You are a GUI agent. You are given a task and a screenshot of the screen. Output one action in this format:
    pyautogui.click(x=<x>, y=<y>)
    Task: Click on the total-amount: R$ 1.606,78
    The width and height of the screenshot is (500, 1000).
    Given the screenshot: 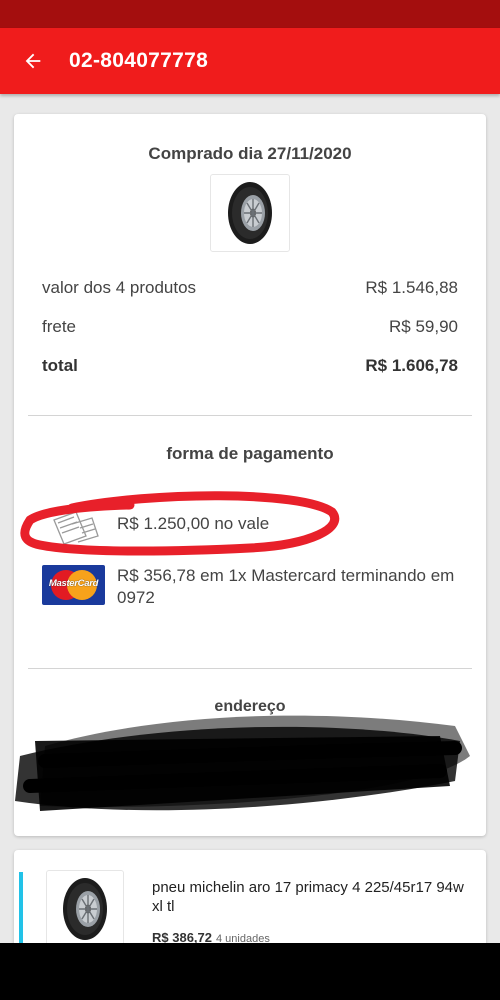 What is the action you would take?
    pyautogui.click(x=411, y=365)
    